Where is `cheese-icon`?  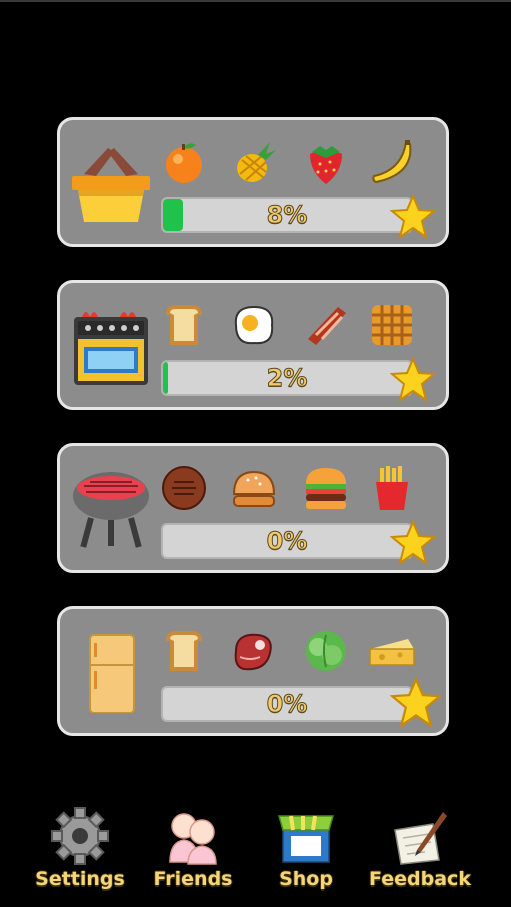
cheese-icon is located at coordinates (392, 651).